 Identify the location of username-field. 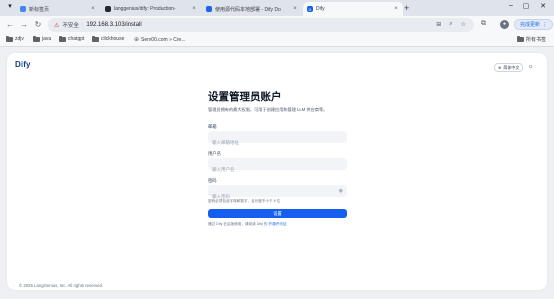
(277, 169).